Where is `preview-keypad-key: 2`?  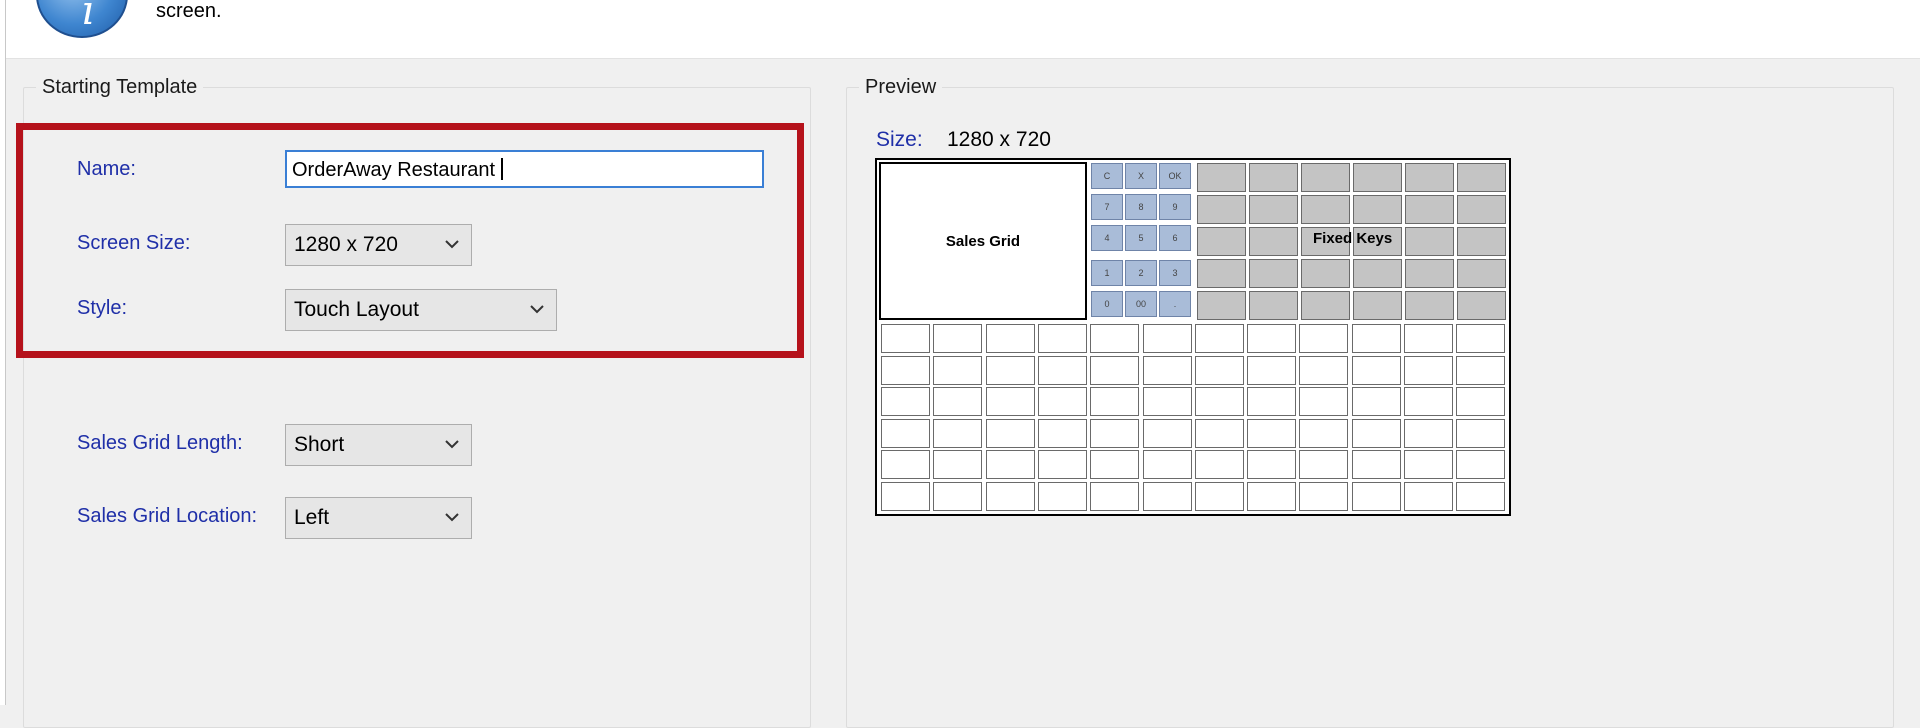
preview-keypad-key: 2 is located at coordinates (1141, 273).